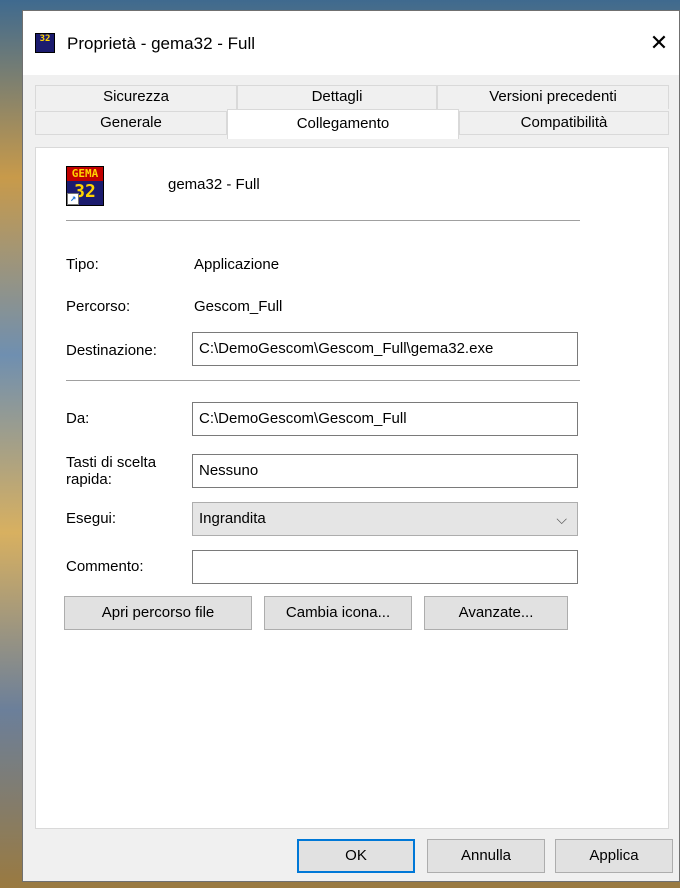 Image resolution: width=680 pixels, height=888 pixels. Describe the element at coordinates (111, 462) in the screenshot. I see `tasti-label-line1: Tasti di scelta` at that location.